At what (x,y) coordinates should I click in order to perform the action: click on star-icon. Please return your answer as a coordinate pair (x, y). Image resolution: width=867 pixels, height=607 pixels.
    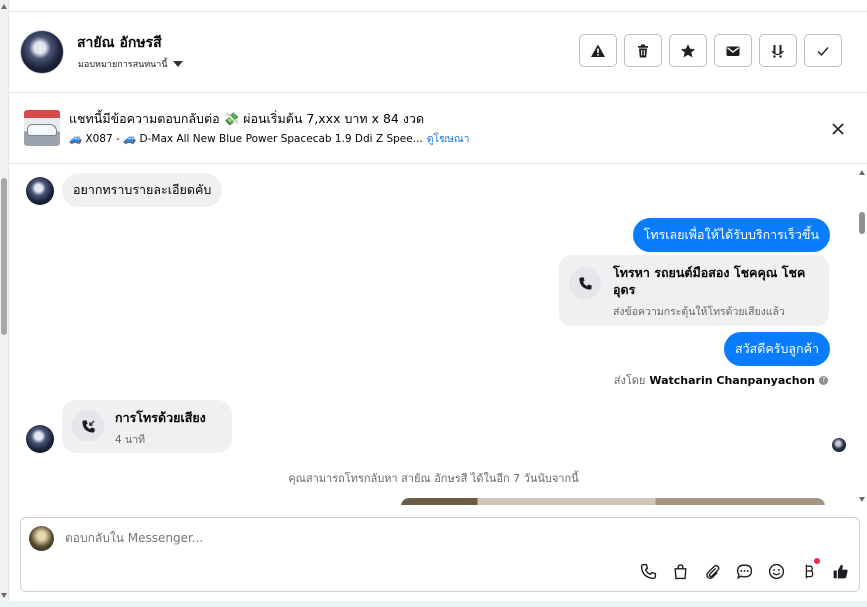
    Looking at the image, I should click on (688, 50).